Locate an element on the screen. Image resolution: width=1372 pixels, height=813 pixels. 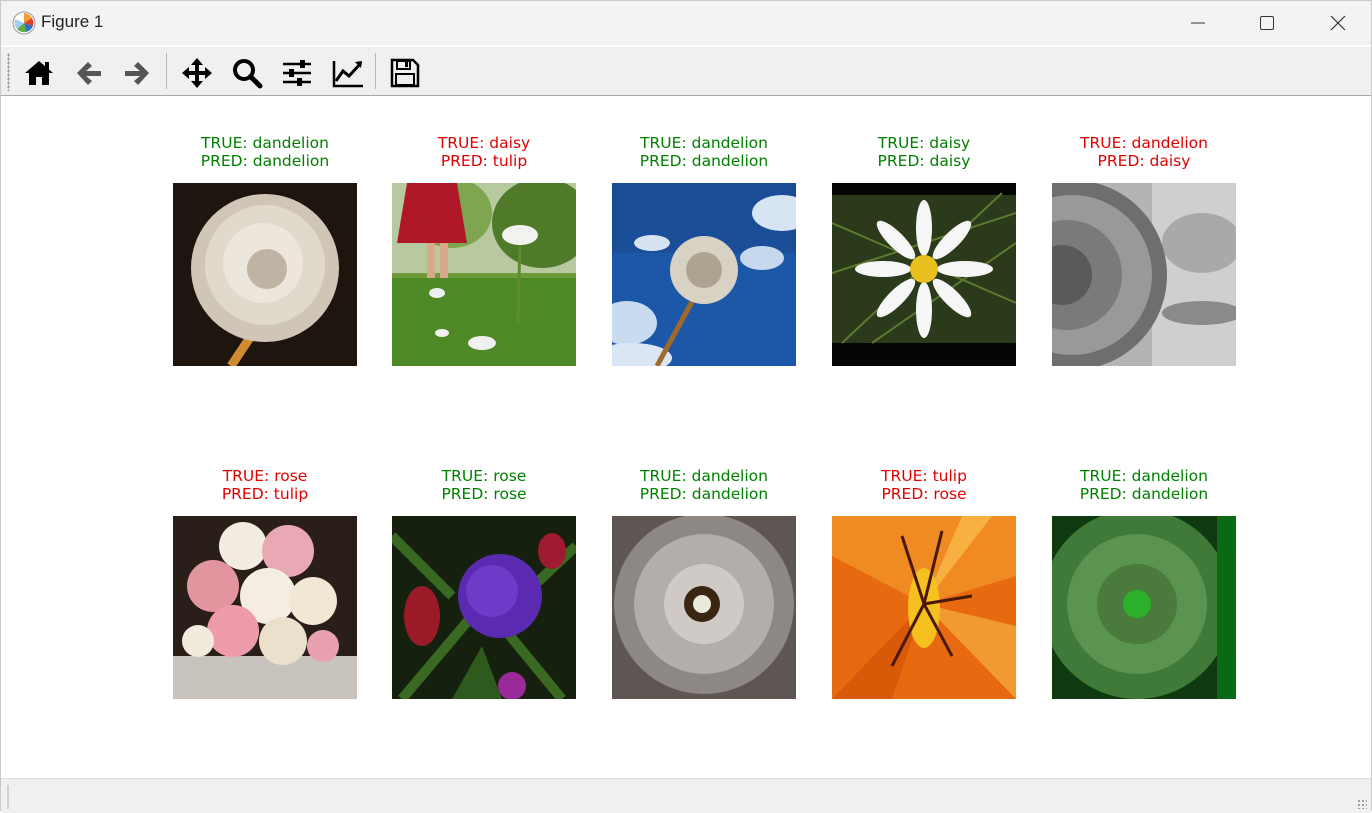
close-icon is located at coordinates (1338, 23).